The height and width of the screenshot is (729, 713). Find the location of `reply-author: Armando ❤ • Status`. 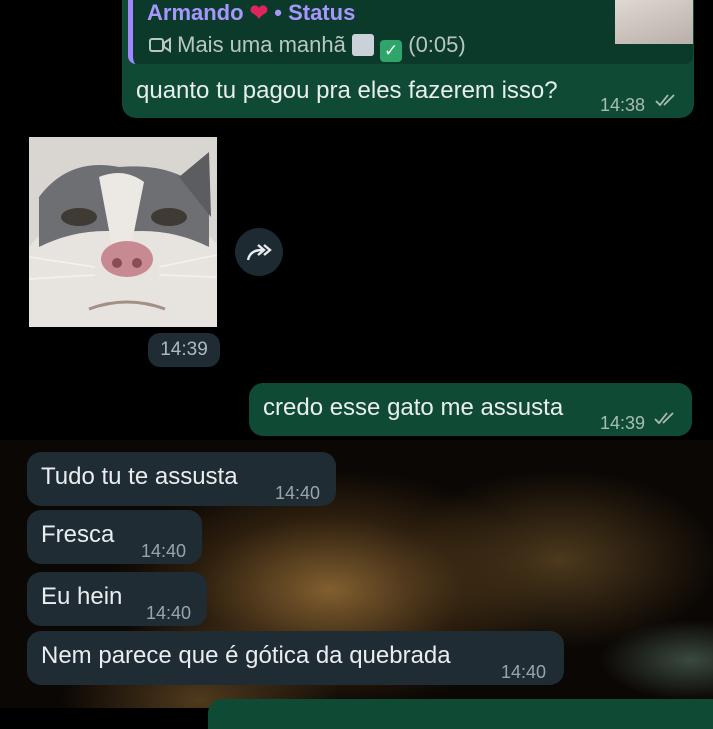

reply-author: Armando ❤ • Status is located at coordinates (251, 12).